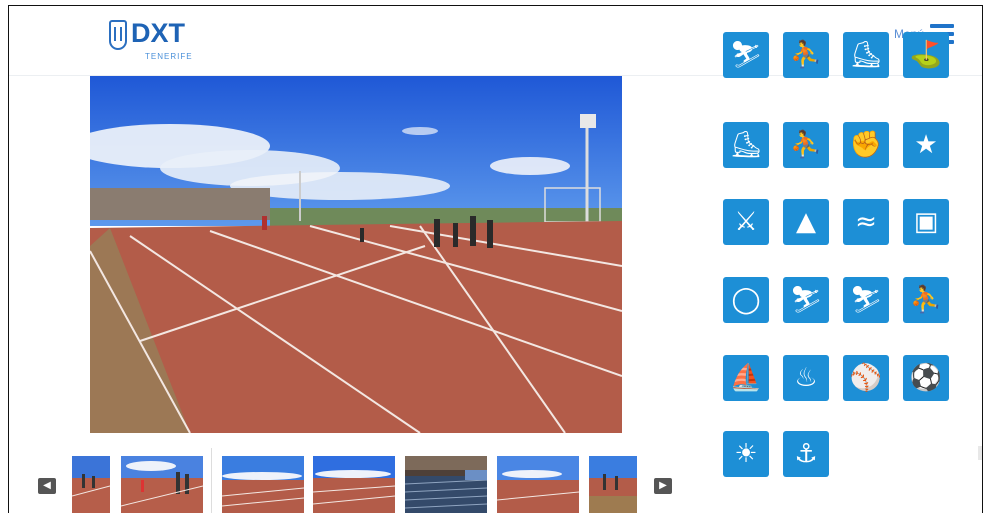  I want to click on chevron-right-icon: ▶, so click(663, 485).